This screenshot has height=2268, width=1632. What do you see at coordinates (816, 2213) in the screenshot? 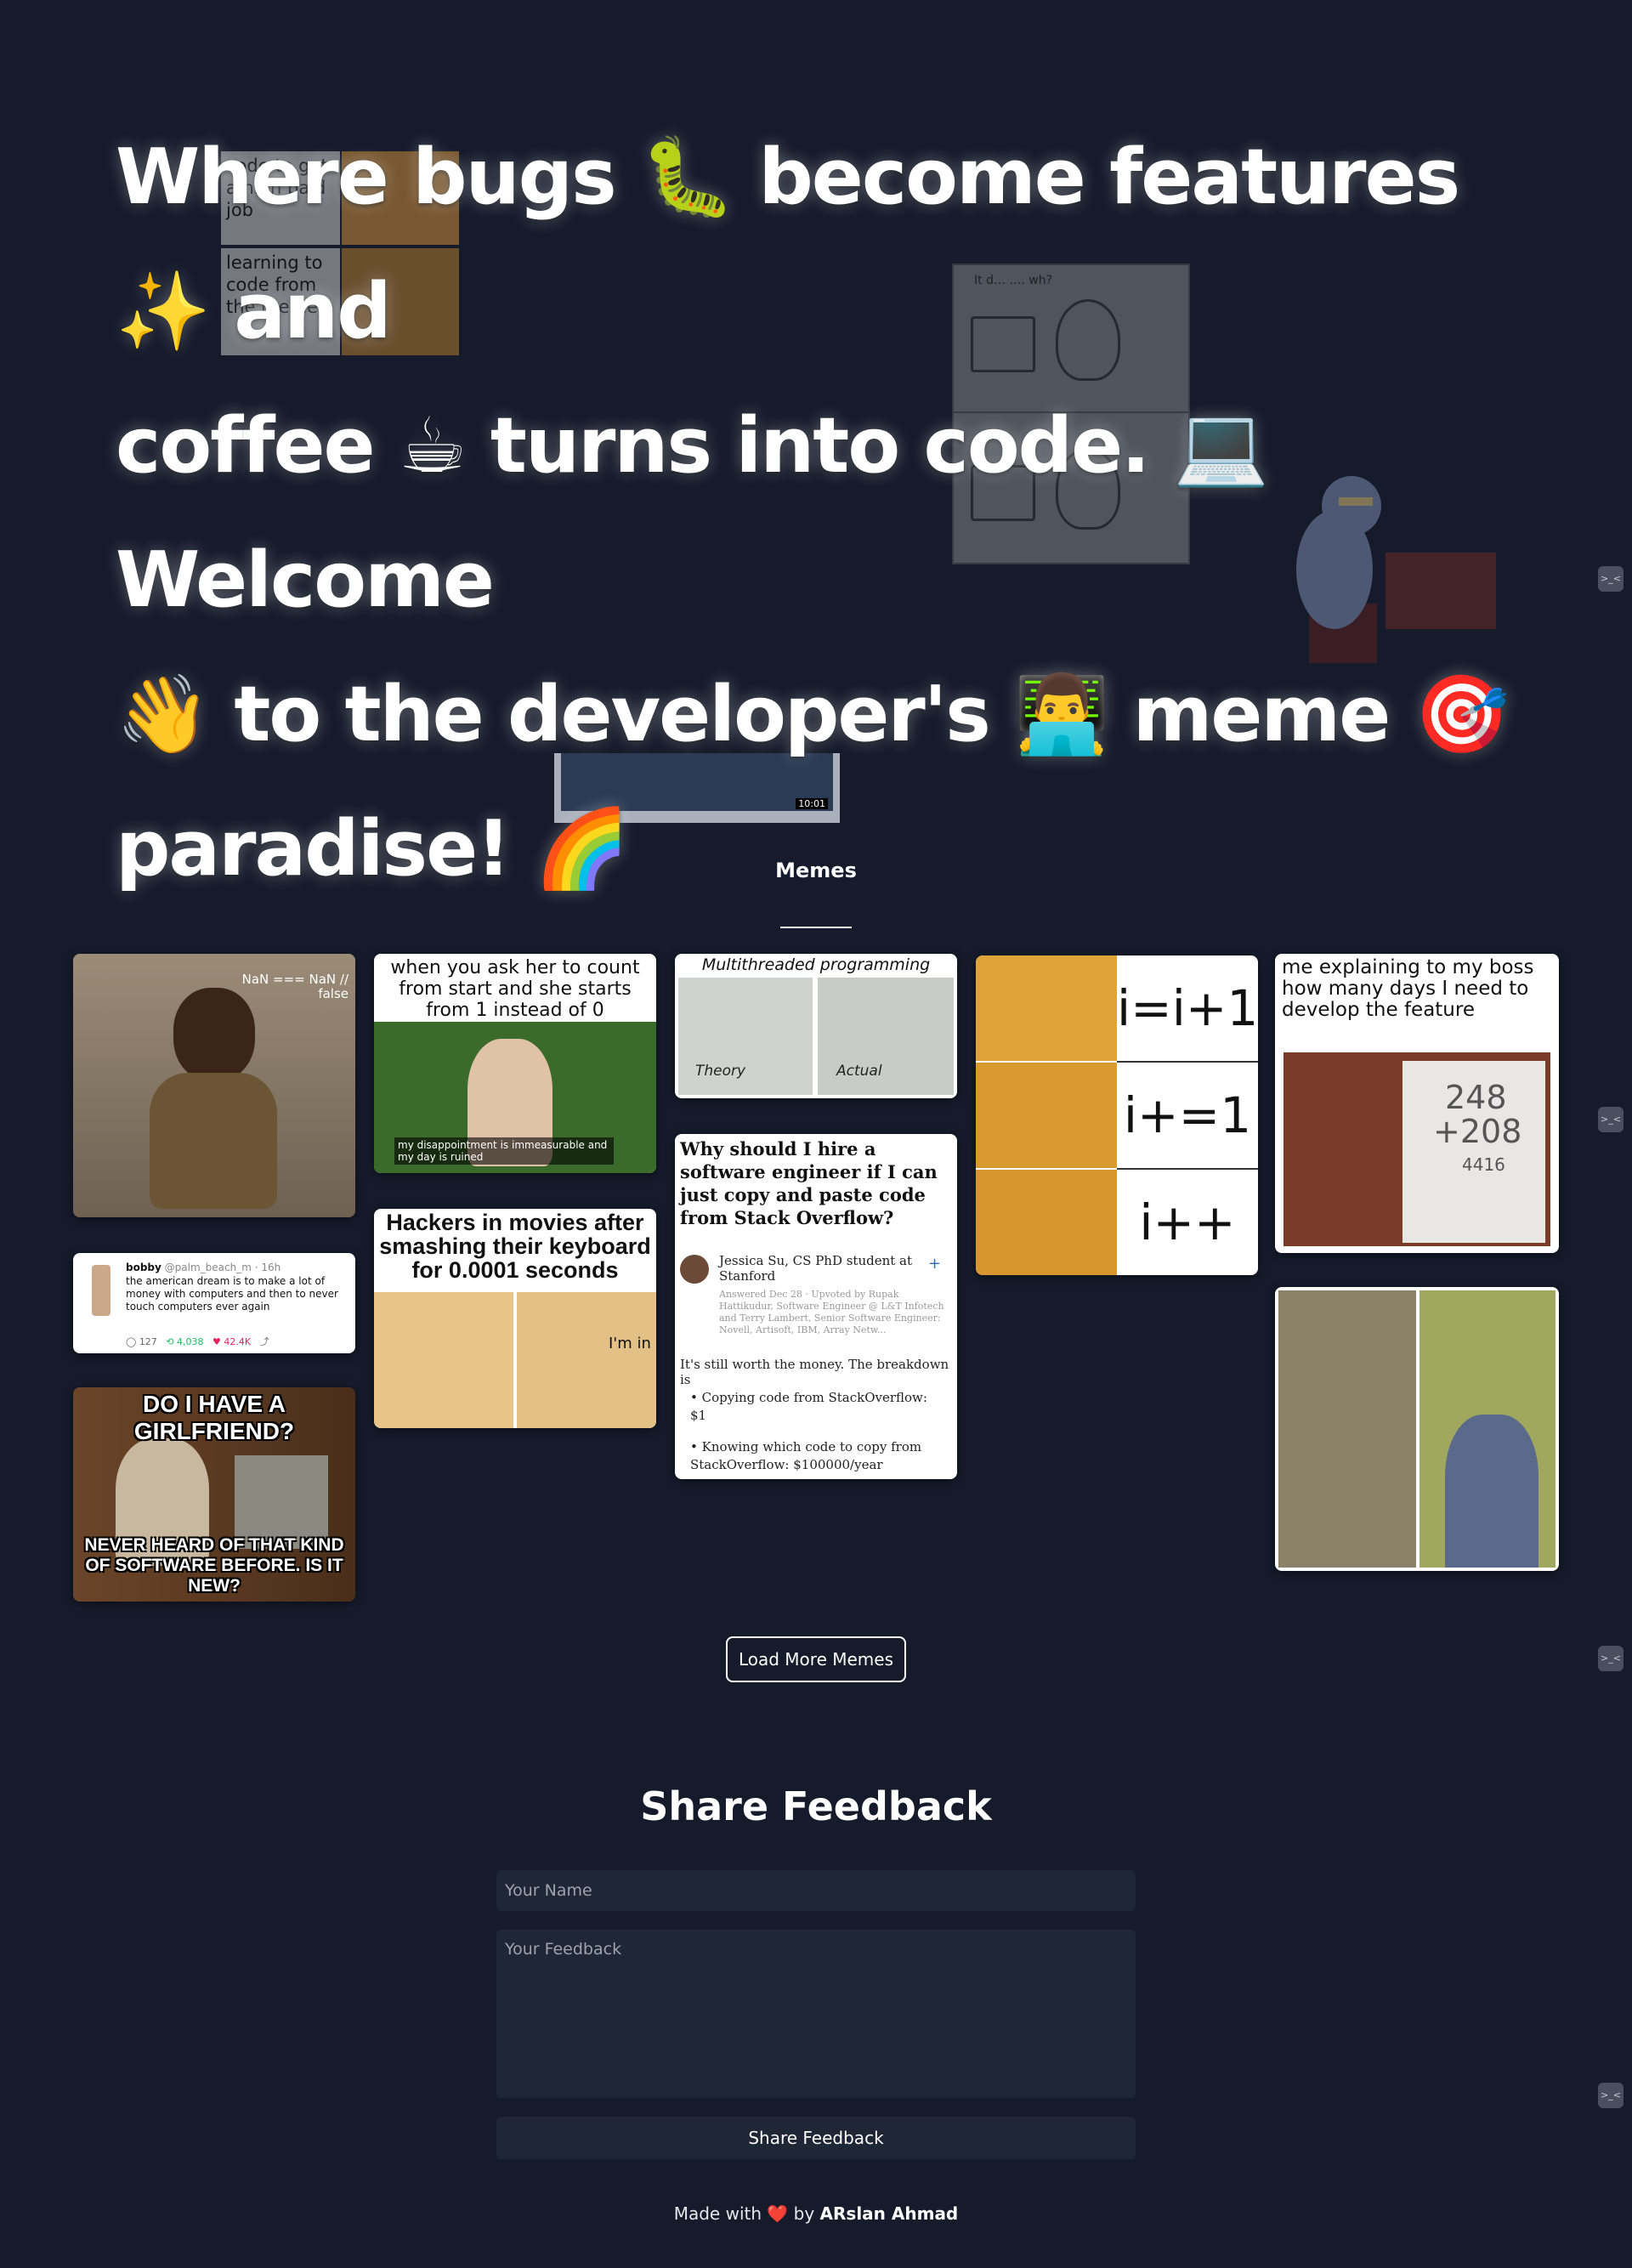
I see `footer: Made with ❤️ by ARslan Ahmad` at bounding box center [816, 2213].